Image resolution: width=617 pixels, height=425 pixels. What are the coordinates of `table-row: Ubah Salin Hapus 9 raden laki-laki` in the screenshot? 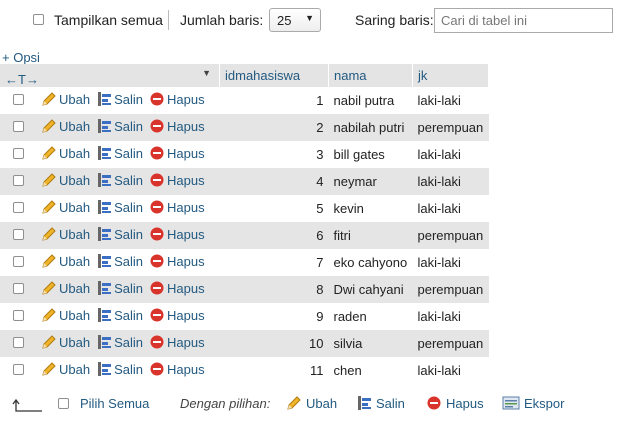 It's located at (244, 316).